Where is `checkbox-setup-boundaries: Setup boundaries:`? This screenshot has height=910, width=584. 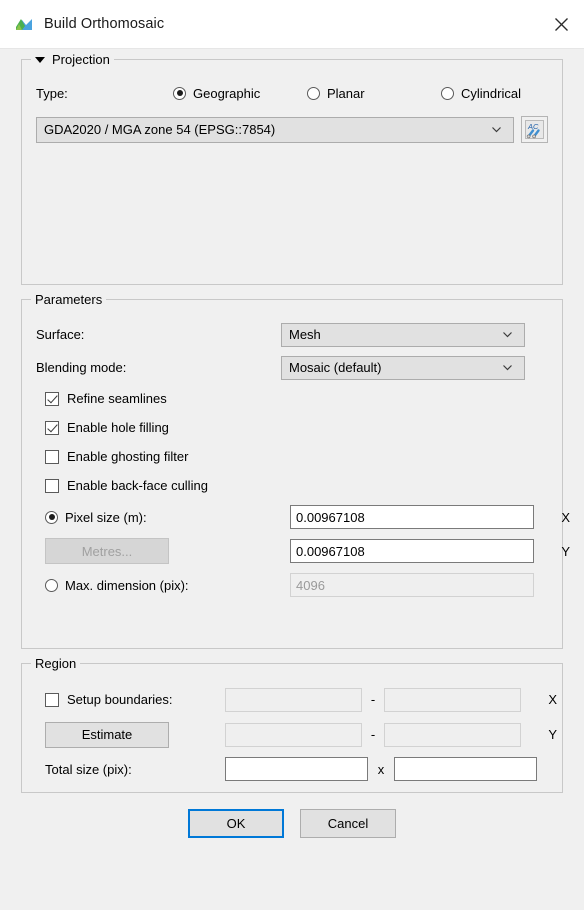 checkbox-setup-boundaries: Setup boundaries: is located at coordinates (109, 699).